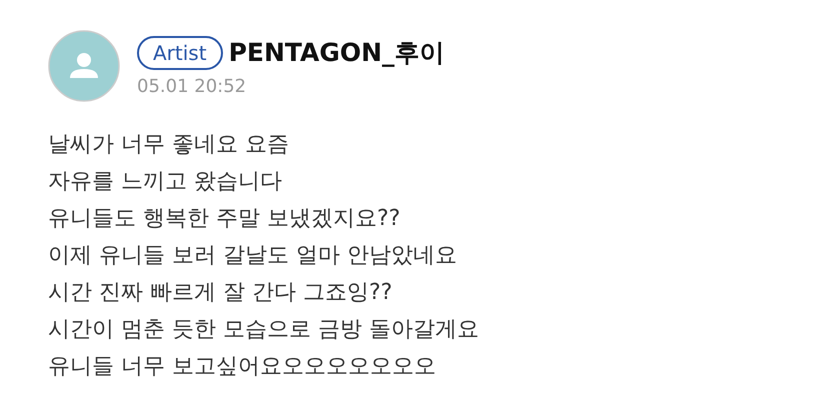  Describe the element at coordinates (168, 145) in the screenshot. I see `post-text-line: 날씨가 너무 좋네요 요즘` at that location.